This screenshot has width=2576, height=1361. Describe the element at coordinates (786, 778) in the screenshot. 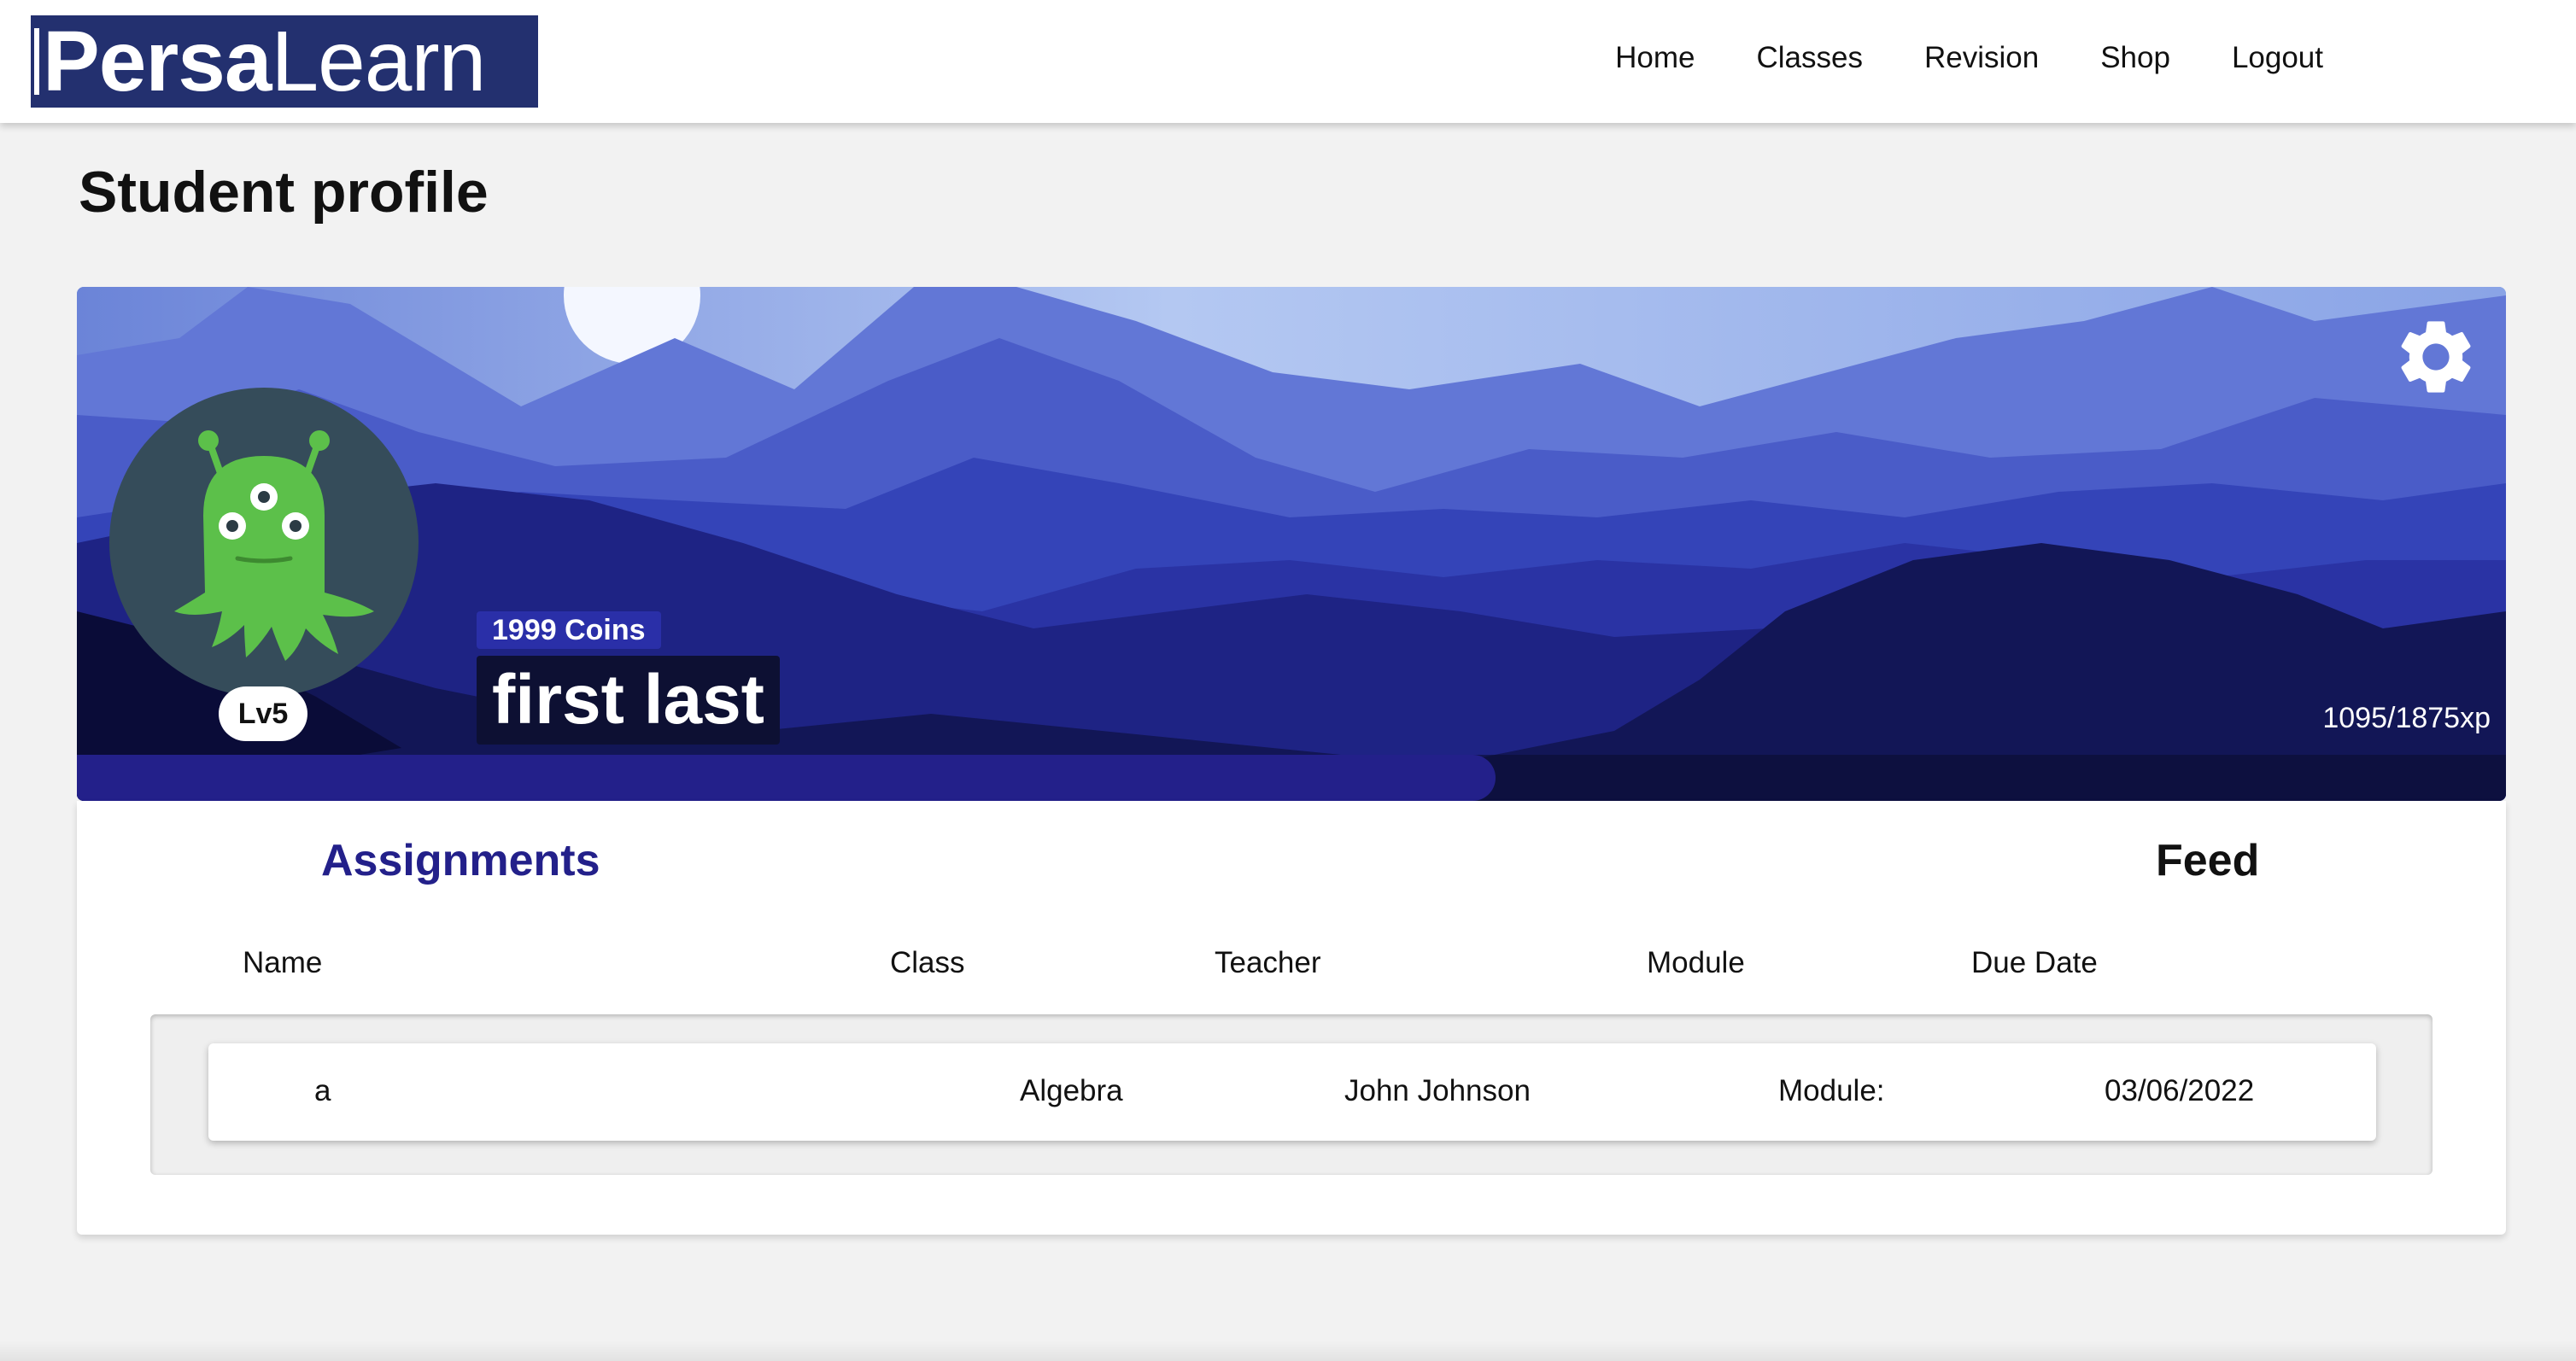

I see `xp-progress-fill` at that location.